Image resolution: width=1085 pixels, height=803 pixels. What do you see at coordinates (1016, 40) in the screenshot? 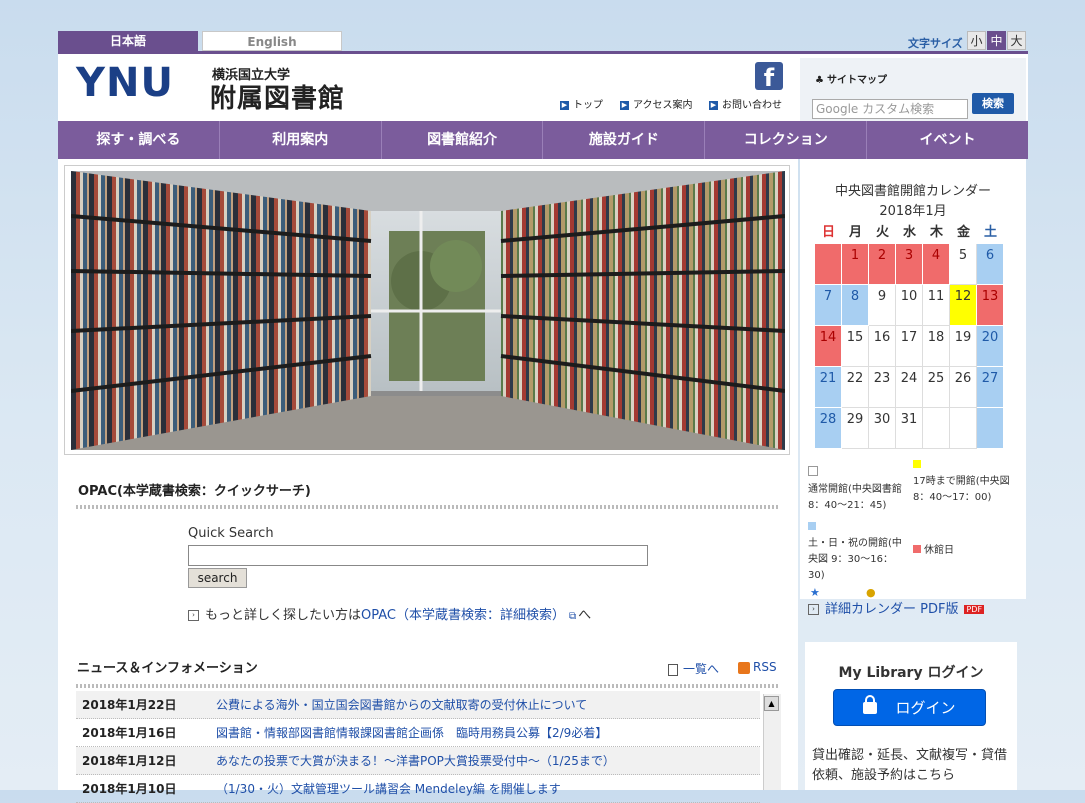
I see `font-size-large-button: 大` at bounding box center [1016, 40].